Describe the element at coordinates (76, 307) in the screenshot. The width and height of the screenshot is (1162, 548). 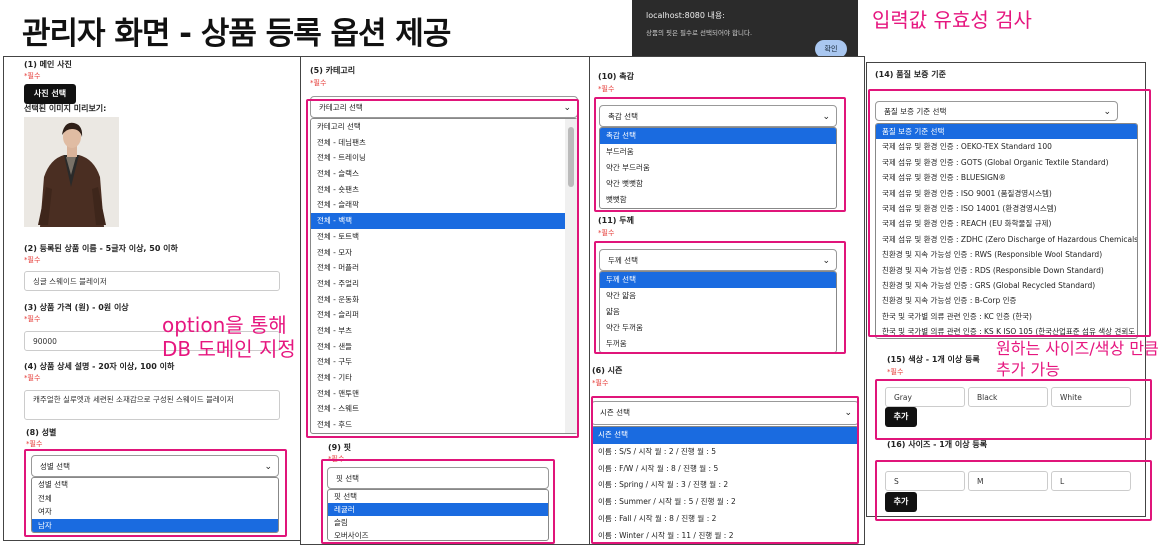
I see `price-label: (3) 상품 가격 (원) - 0원 이상` at that location.